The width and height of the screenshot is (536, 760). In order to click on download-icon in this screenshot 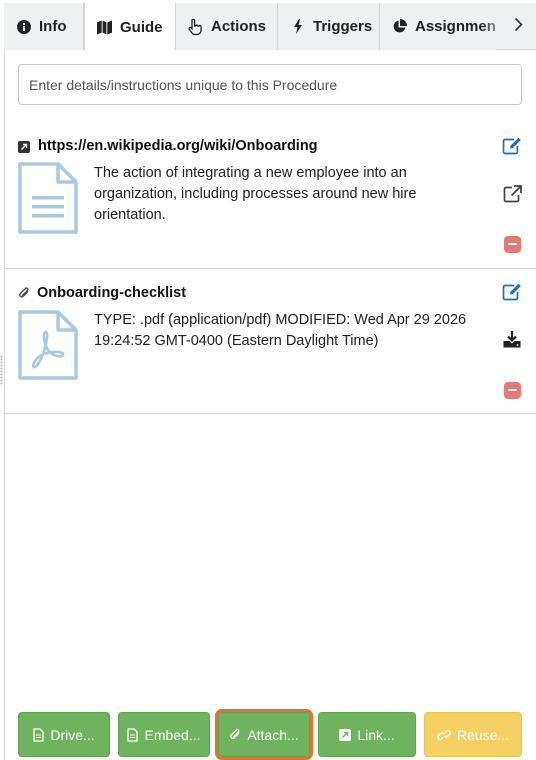, I will do `click(512, 342)`.